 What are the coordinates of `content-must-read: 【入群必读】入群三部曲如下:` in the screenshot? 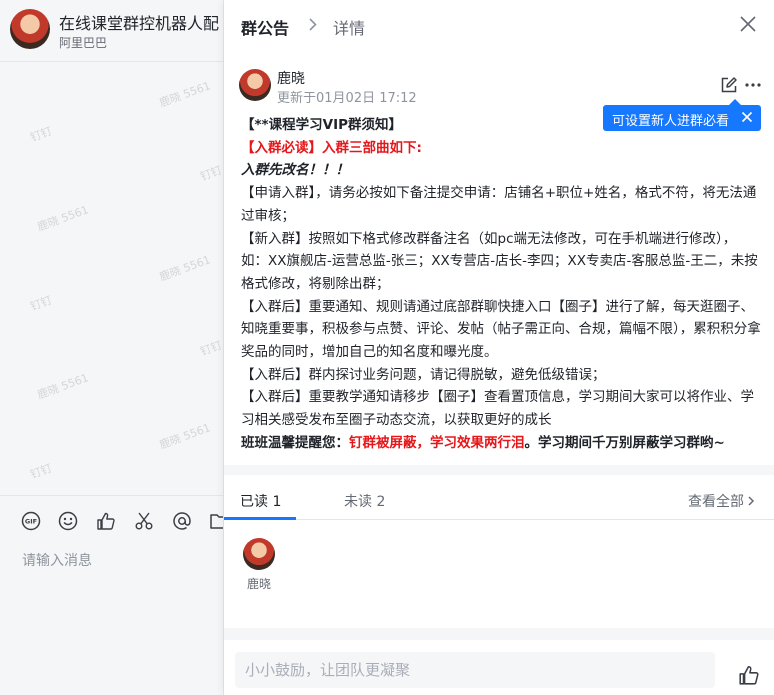 It's located at (331, 147).